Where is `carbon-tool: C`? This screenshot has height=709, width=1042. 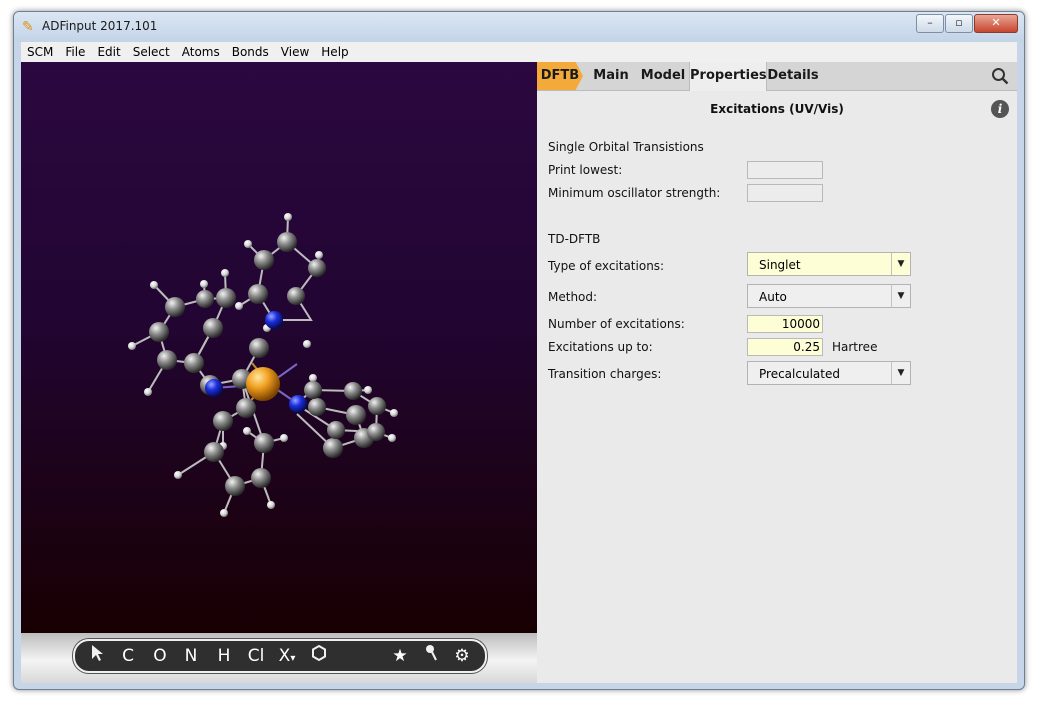 carbon-tool: C is located at coordinates (128, 656).